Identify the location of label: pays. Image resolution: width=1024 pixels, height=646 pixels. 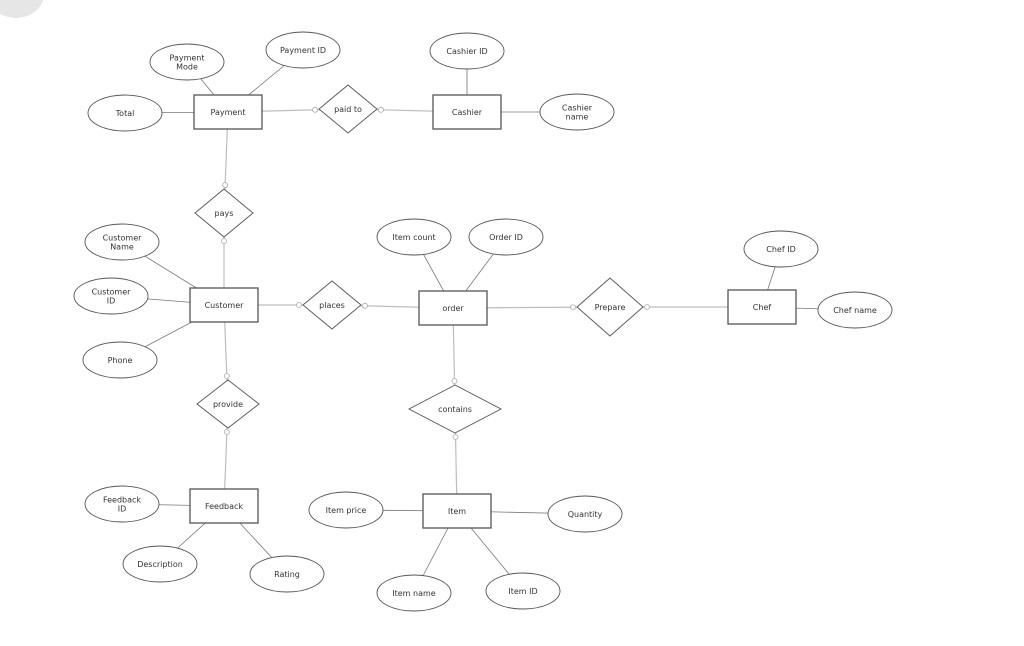
(224, 213).